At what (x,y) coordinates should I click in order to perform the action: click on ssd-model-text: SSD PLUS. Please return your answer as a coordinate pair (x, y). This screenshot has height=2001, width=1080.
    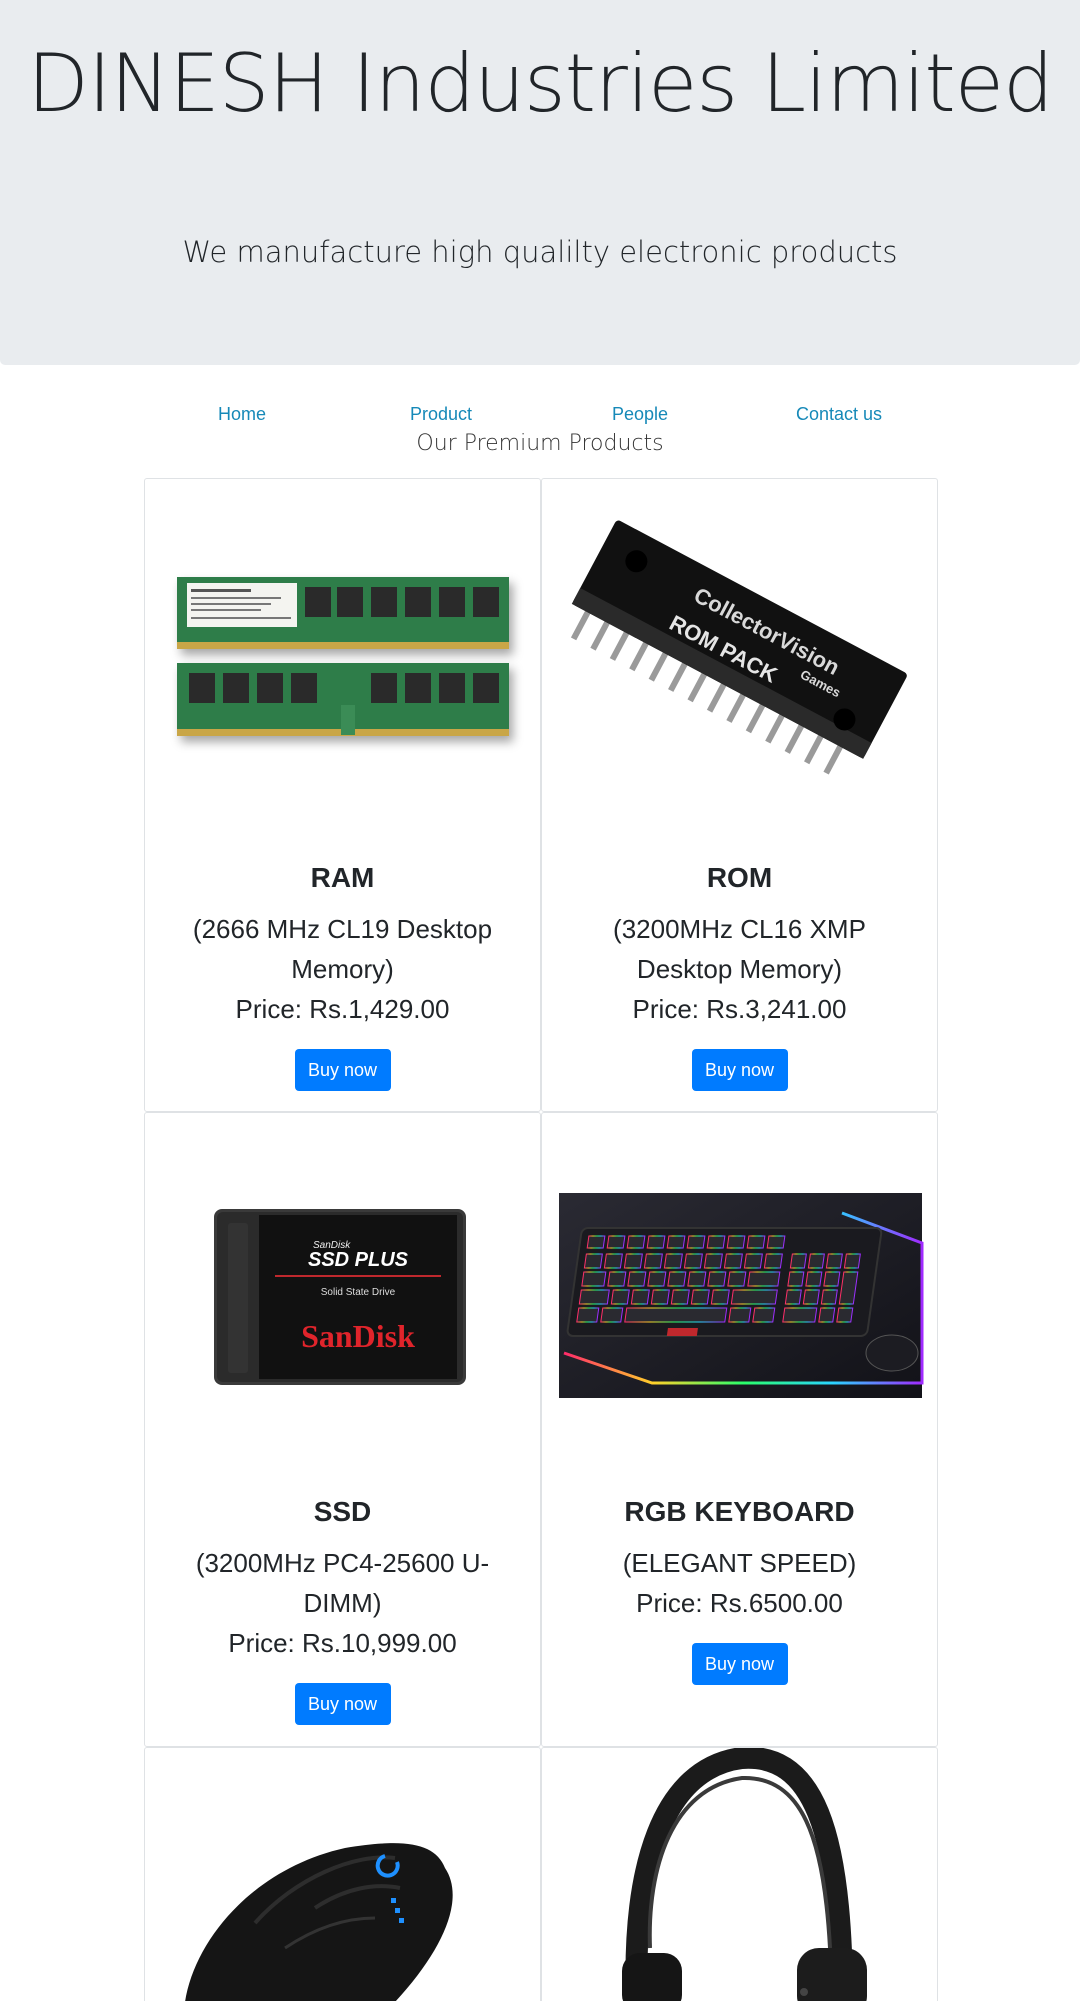
    Looking at the image, I should click on (358, 1260).